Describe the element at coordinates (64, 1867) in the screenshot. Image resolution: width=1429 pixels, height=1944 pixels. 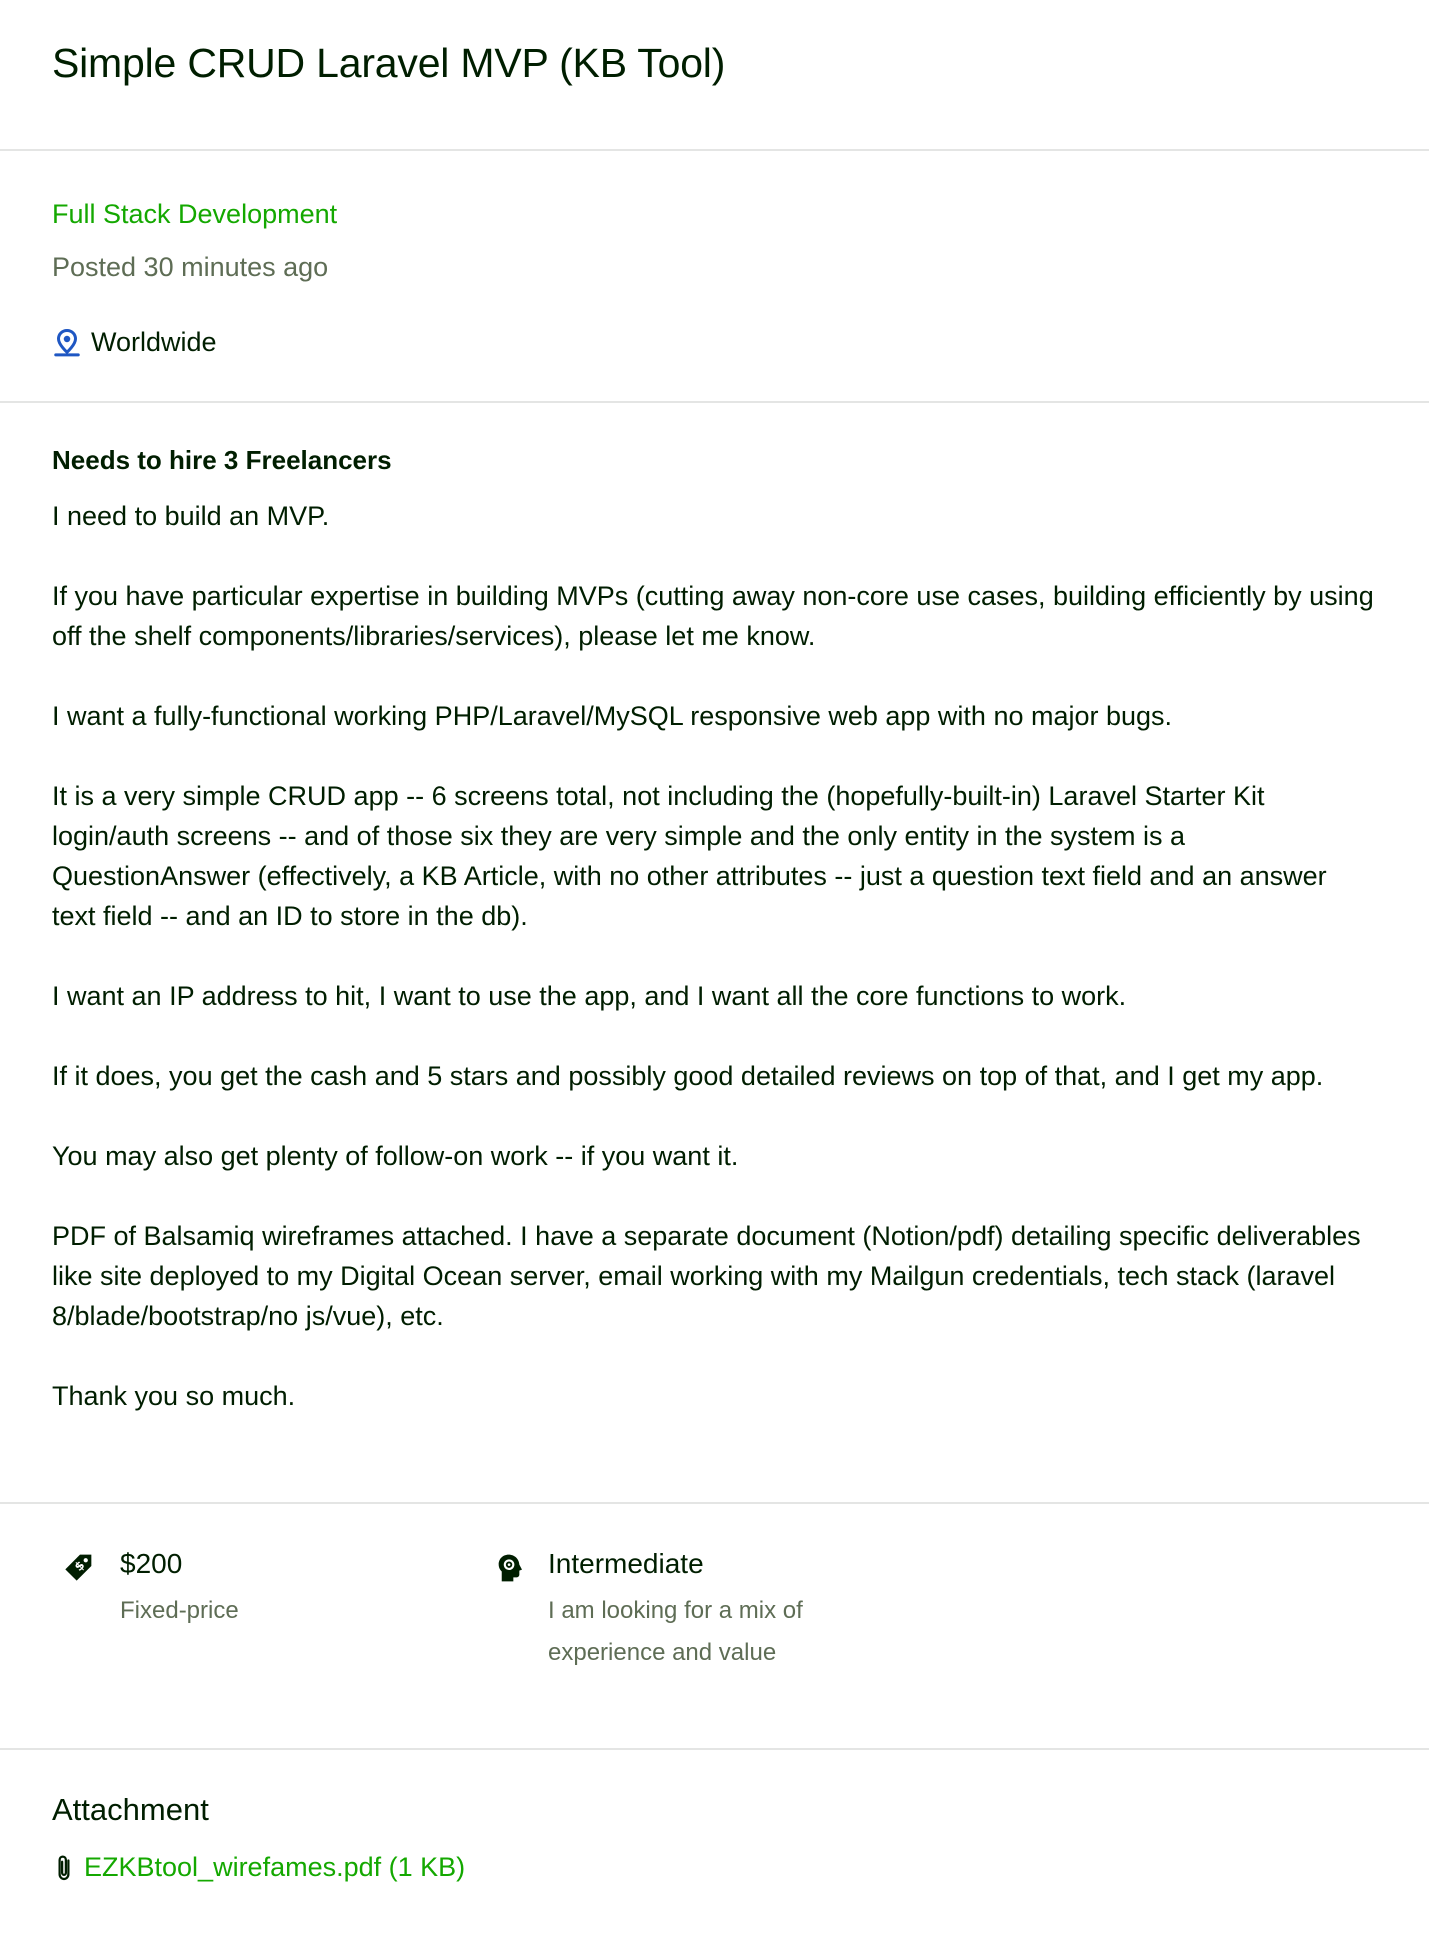
I see `paperclip-icon` at that location.